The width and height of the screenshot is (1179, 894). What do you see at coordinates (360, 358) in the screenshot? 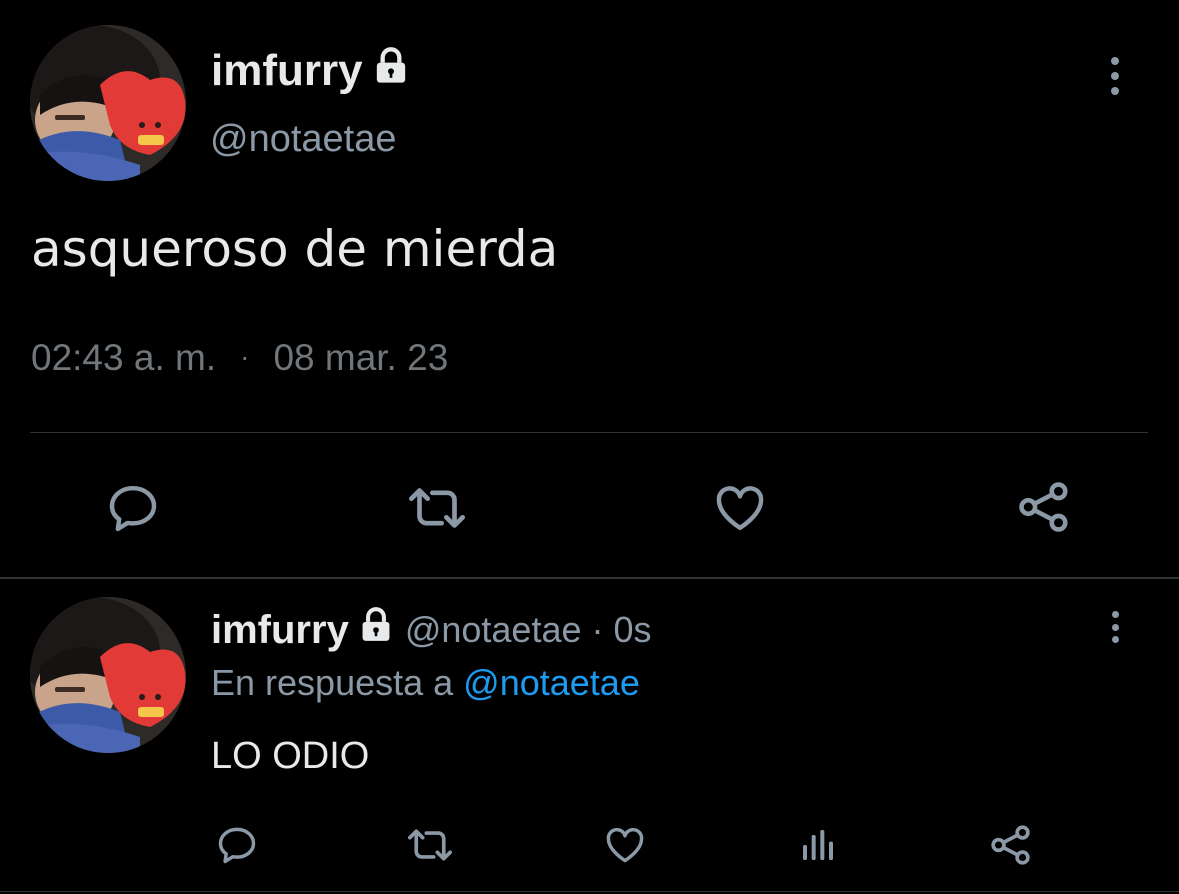
I see `tweet-date: 08 mar. 23` at bounding box center [360, 358].